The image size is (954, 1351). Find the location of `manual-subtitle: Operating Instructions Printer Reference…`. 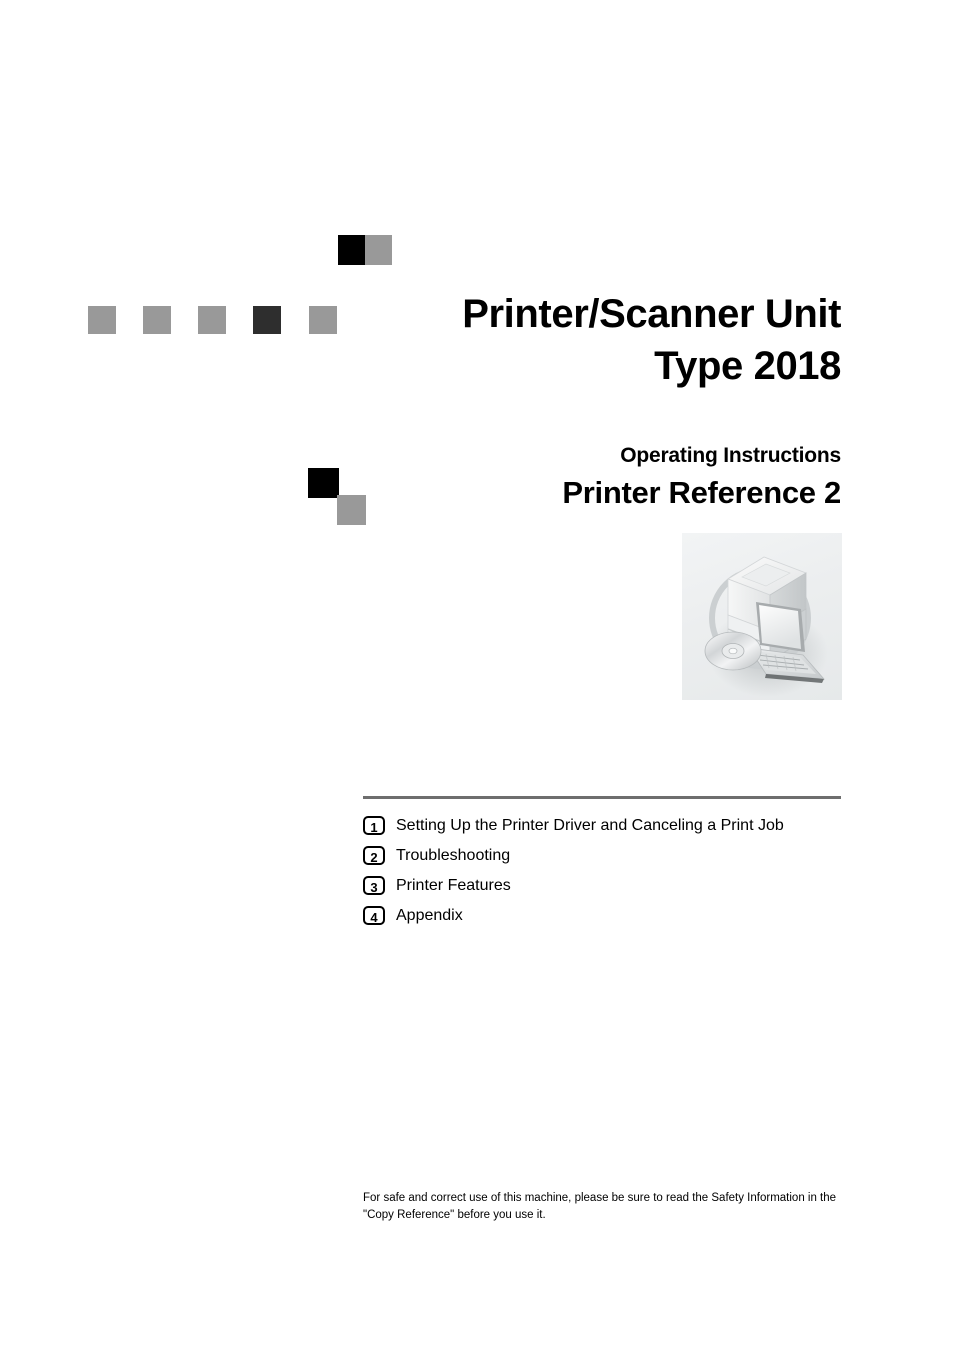

manual-subtitle: Operating Instructions Printer Reference… is located at coordinates (610, 478).